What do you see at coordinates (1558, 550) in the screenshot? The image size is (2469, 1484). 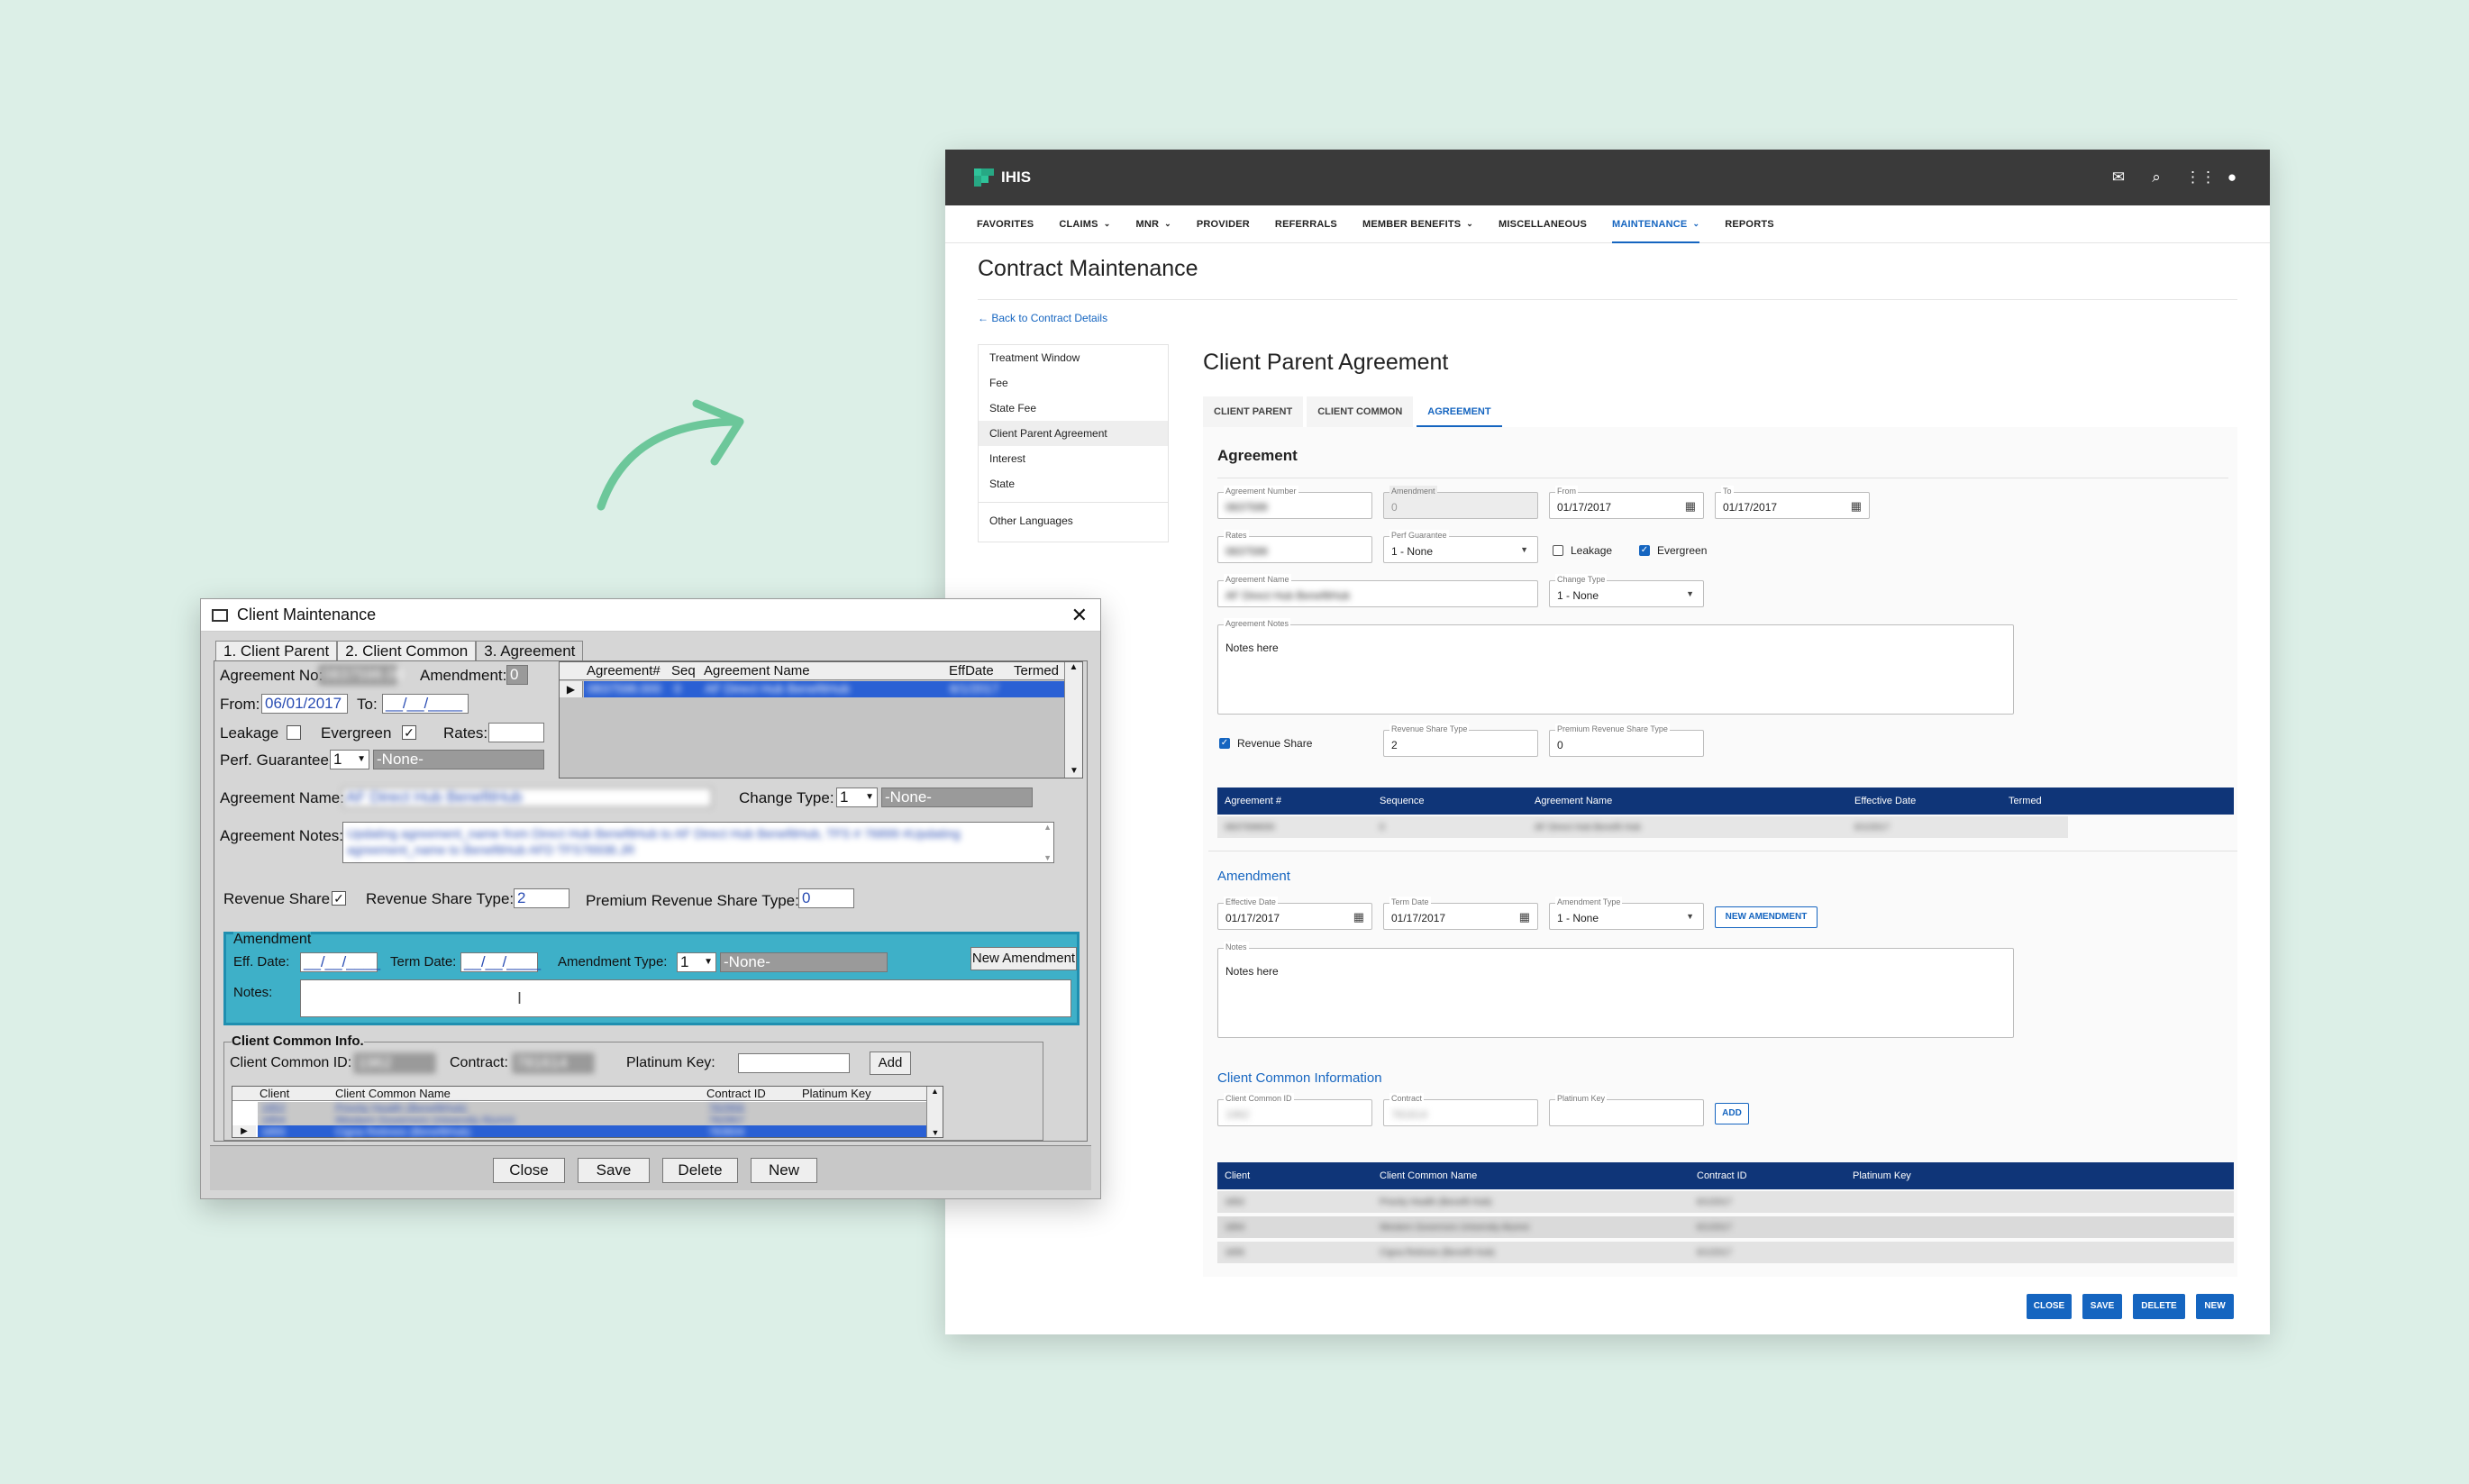 I see `checkbox-unchecked-icon` at bounding box center [1558, 550].